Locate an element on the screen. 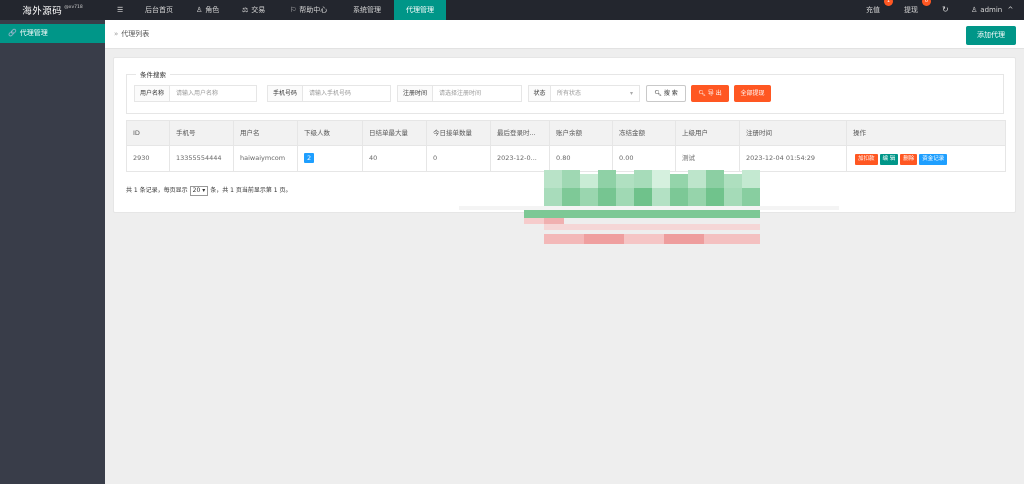 Image resolution: width=1024 pixels, height=484 pixels. nav-system: 系统管理 is located at coordinates (367, 10).